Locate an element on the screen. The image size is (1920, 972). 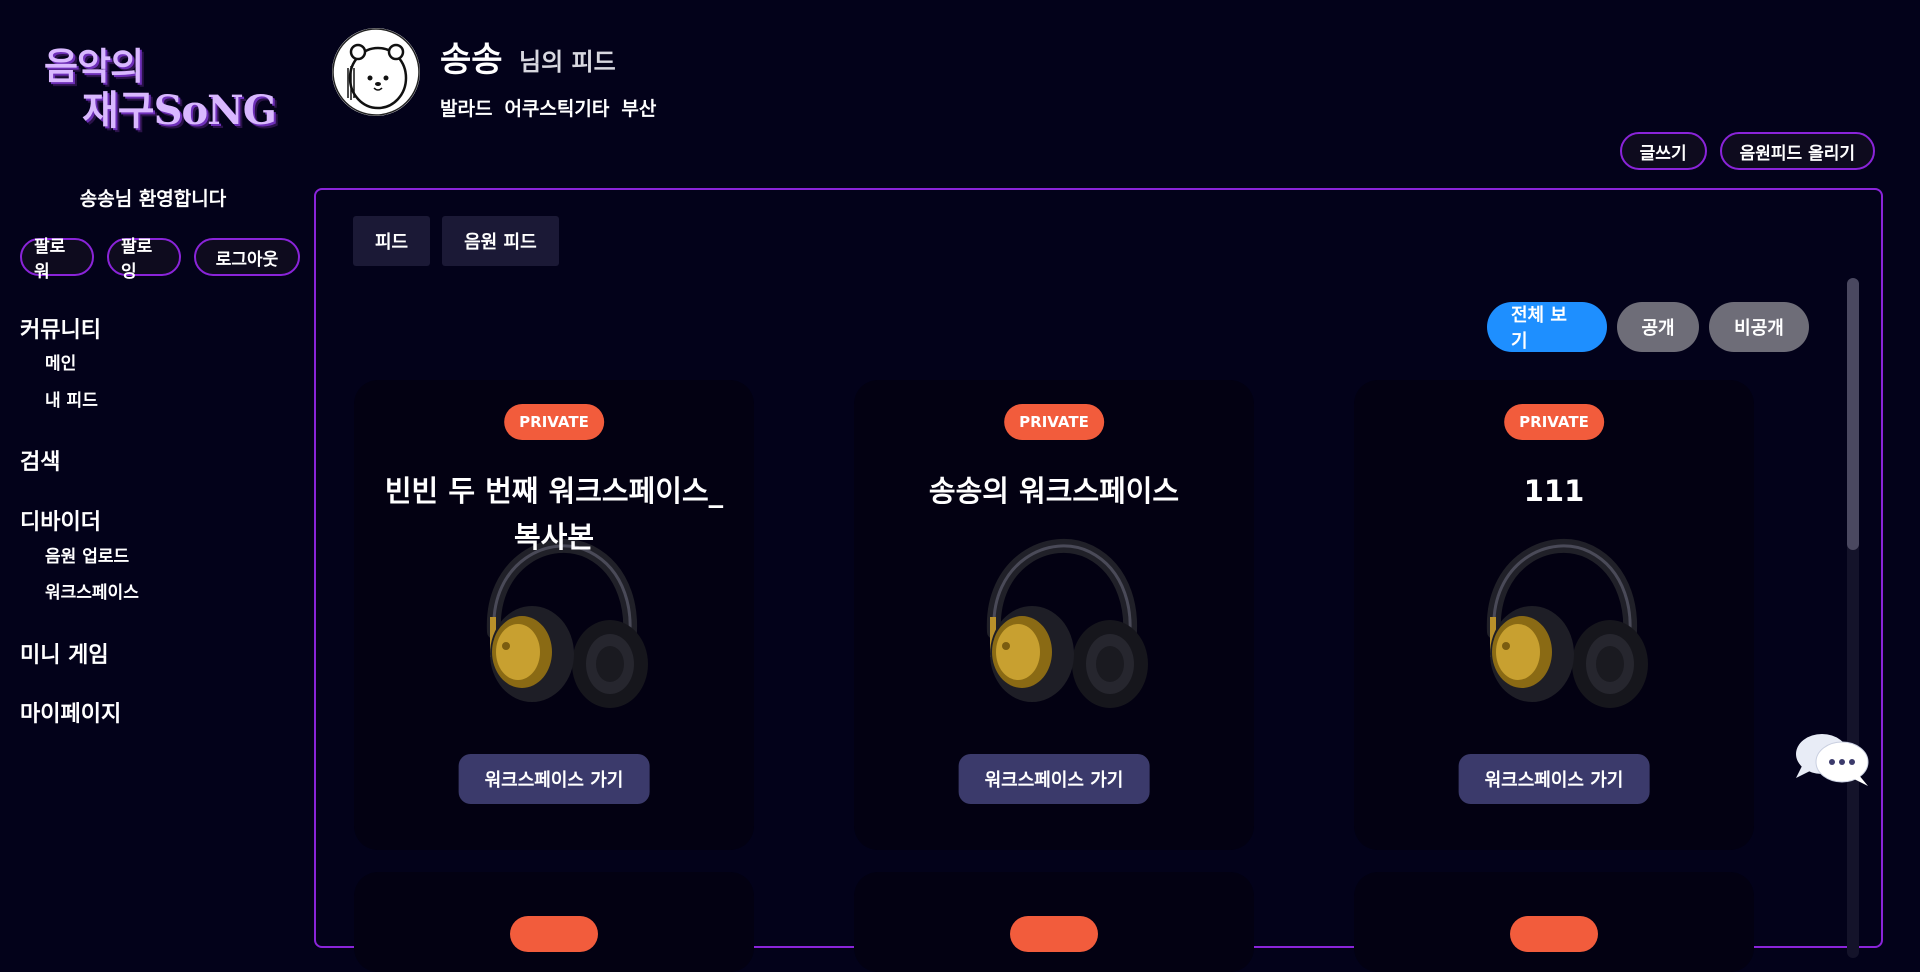
follower-button: 팔로워 is located at coordinates (57, 259).